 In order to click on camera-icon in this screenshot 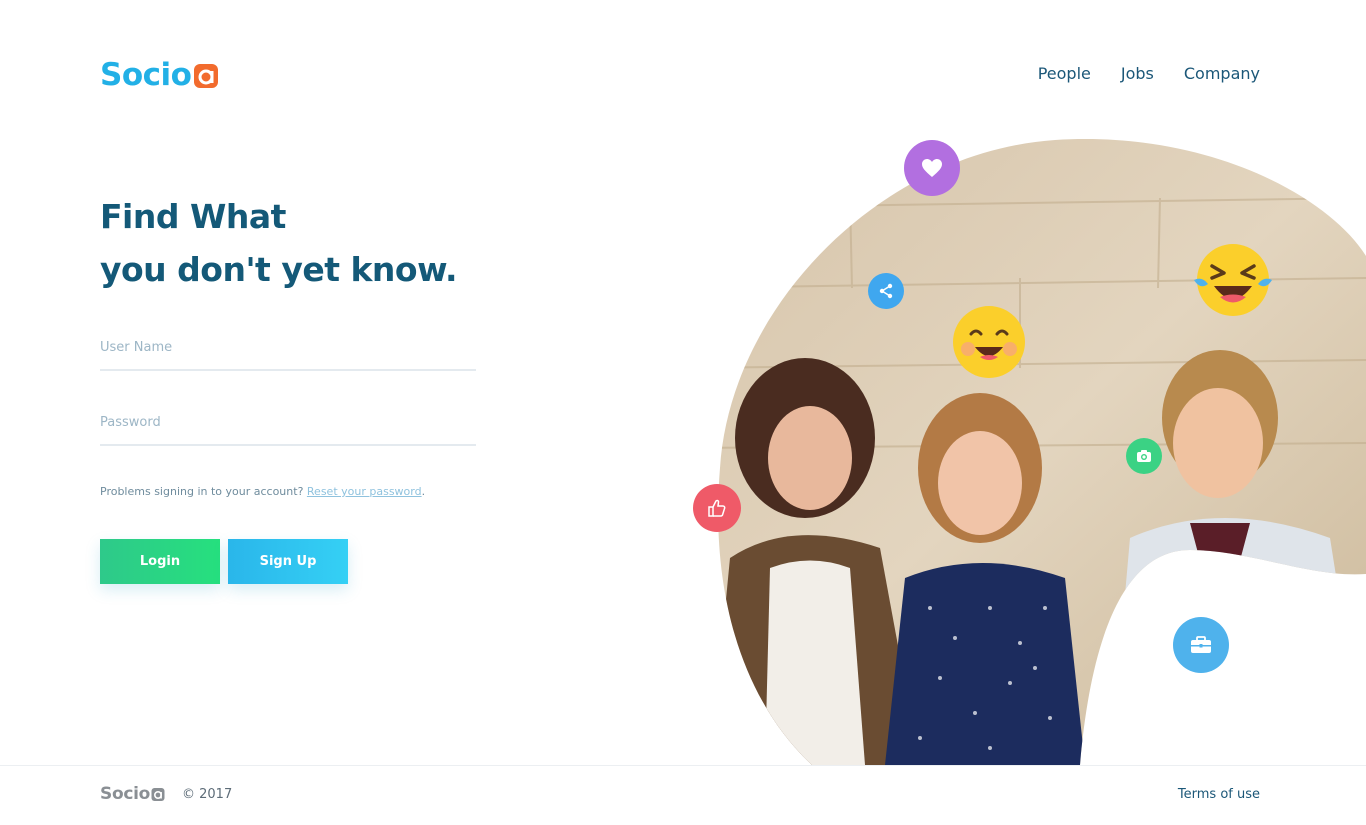, I will do `click(1144, 456)`.